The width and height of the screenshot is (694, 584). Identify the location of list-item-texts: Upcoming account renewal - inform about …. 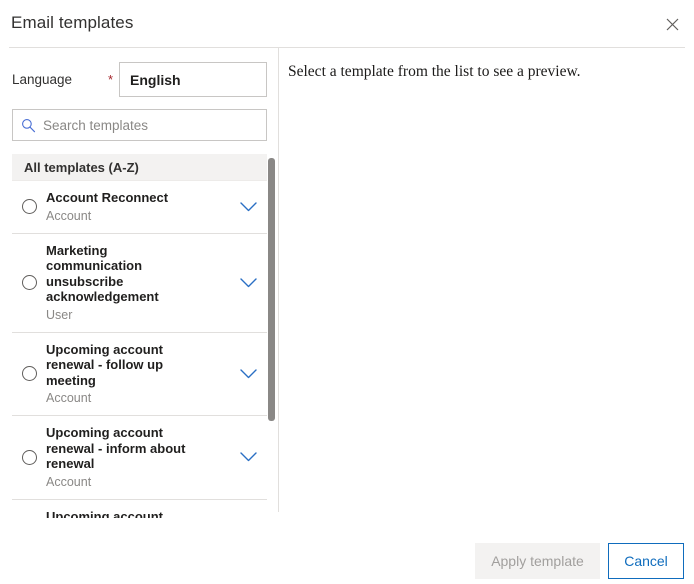
(137, 457).